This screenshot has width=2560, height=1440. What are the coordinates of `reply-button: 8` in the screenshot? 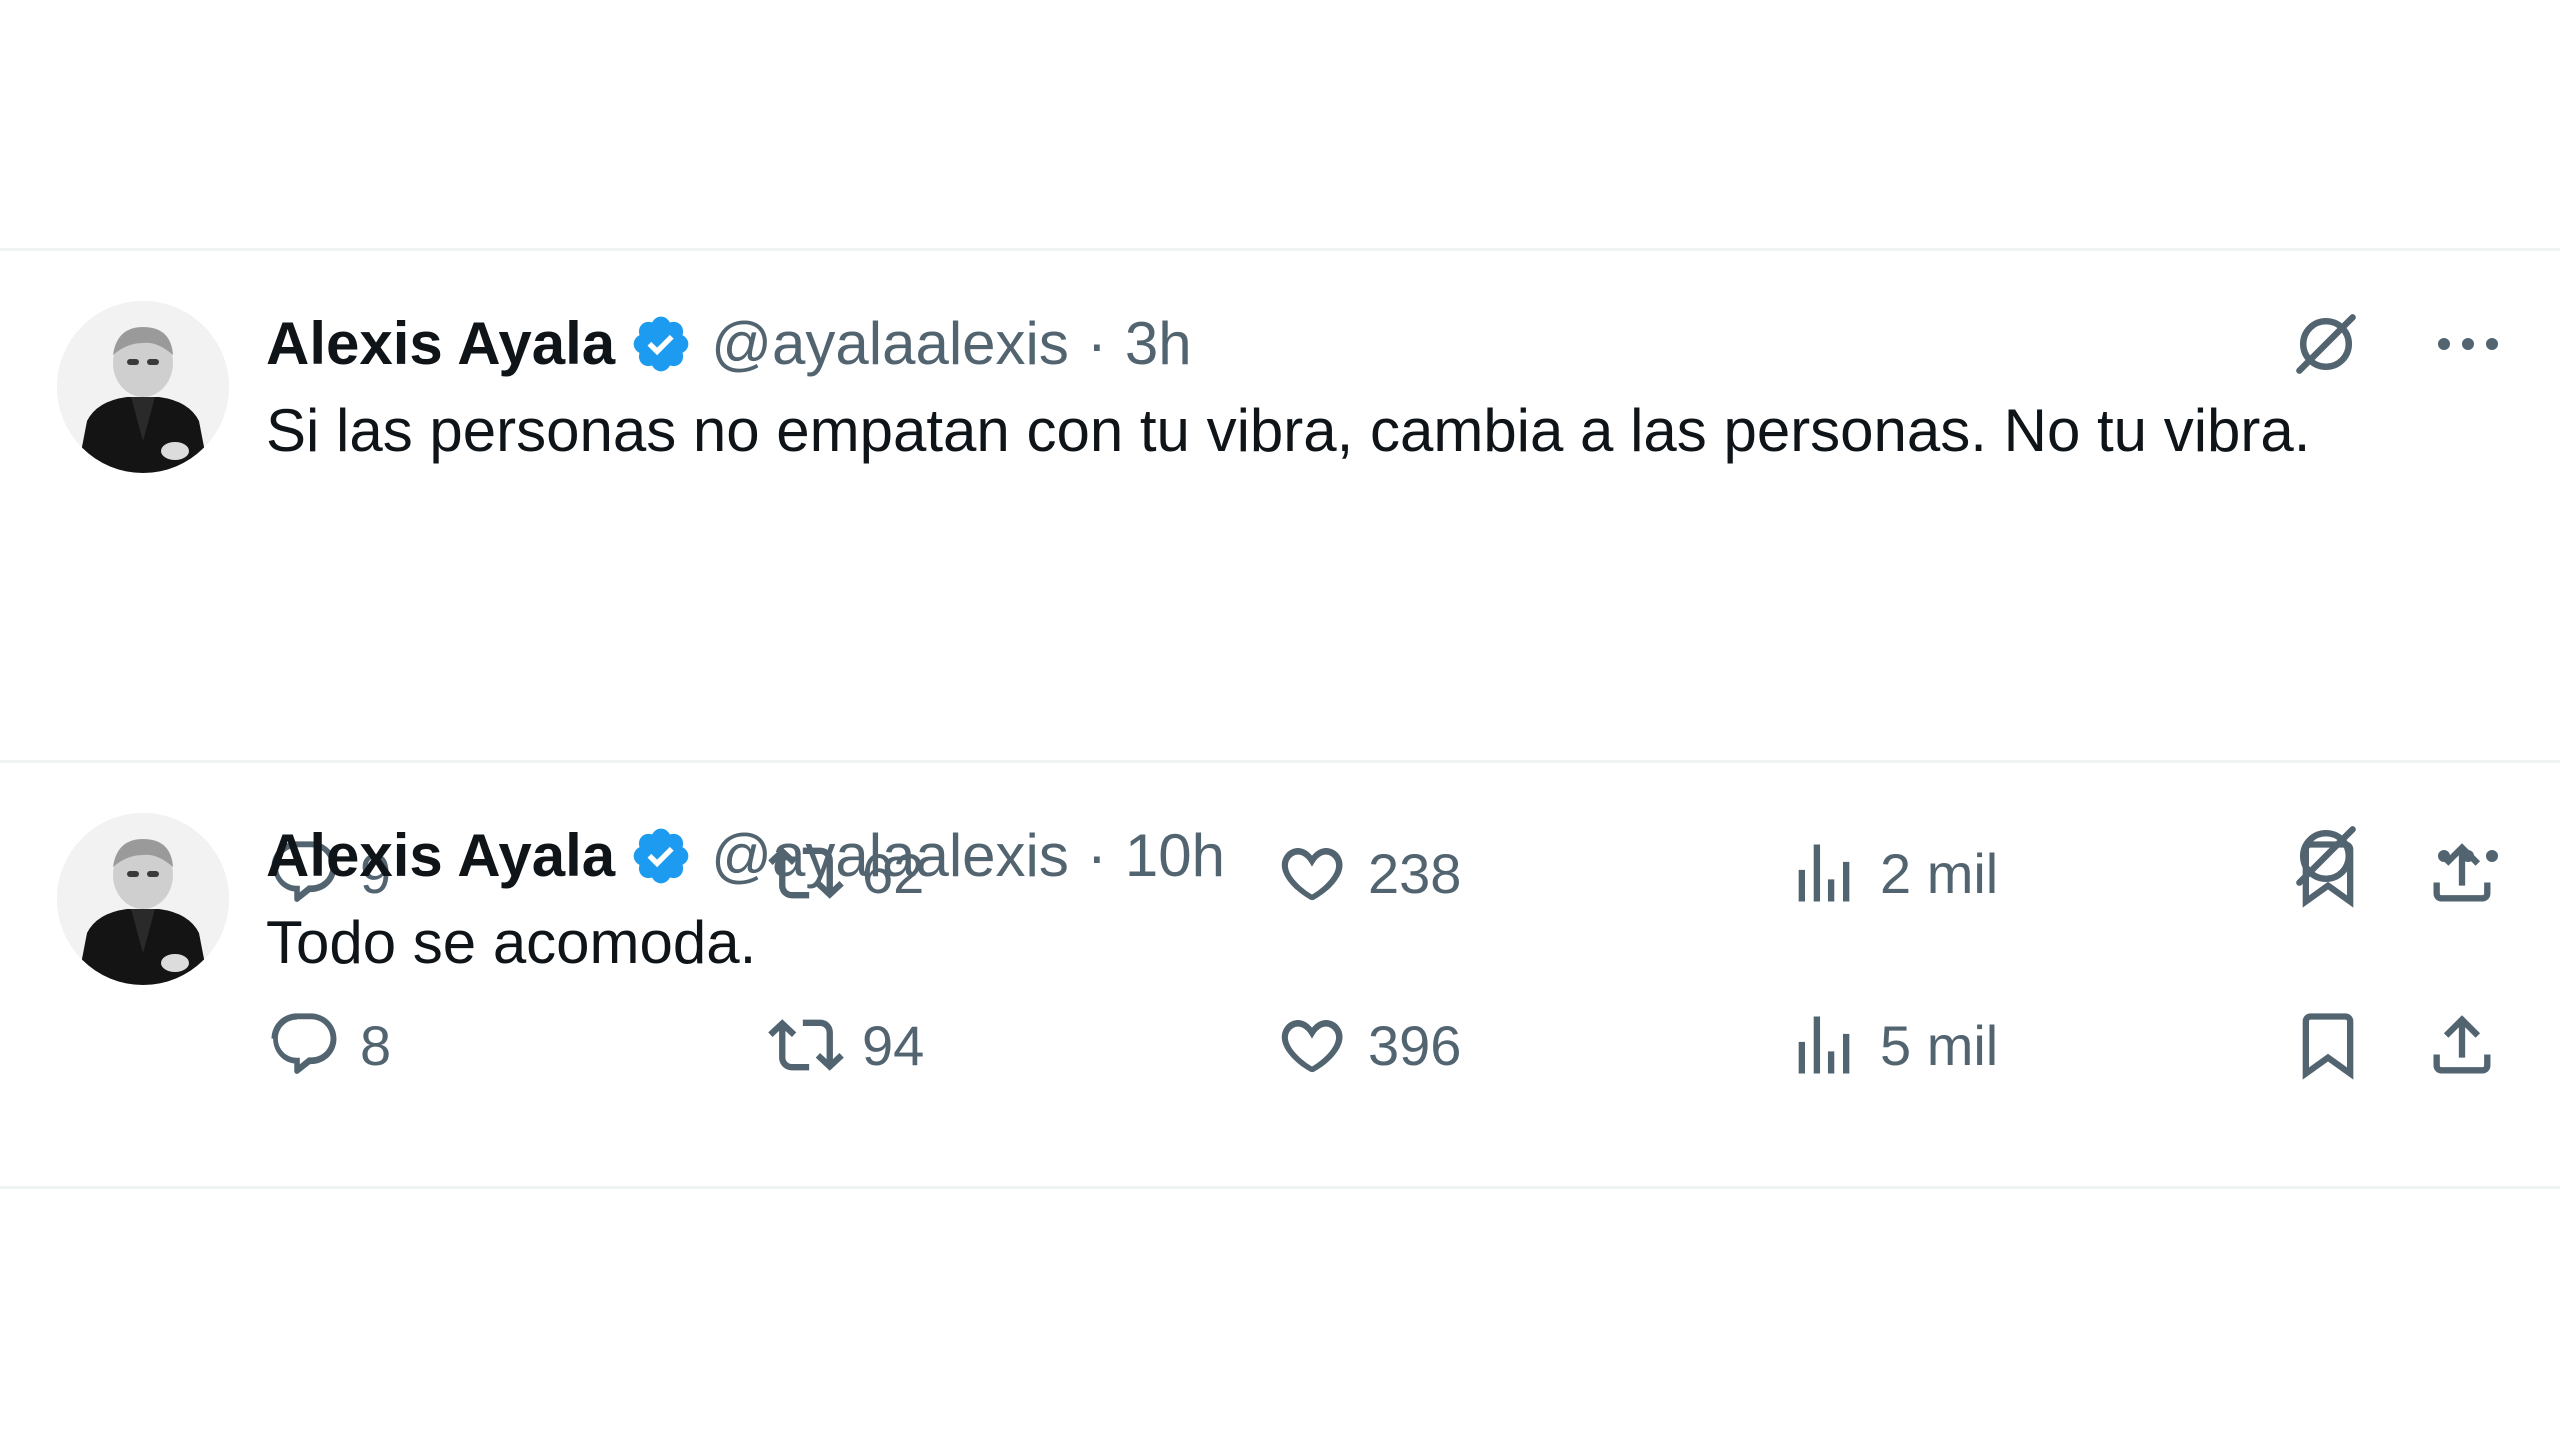 It's located at (328, 1045).